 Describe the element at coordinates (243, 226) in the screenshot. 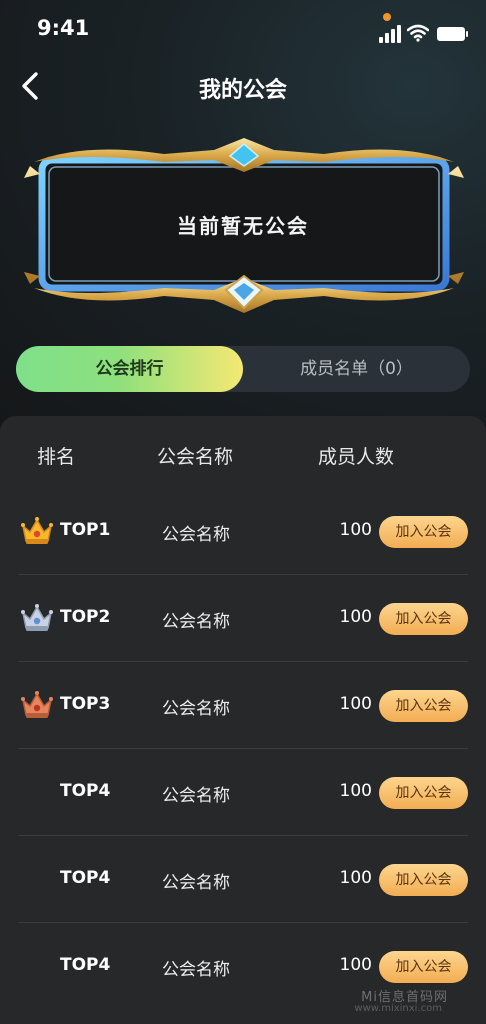

I see `no-guild-text: 当前暂无公会` at that location.